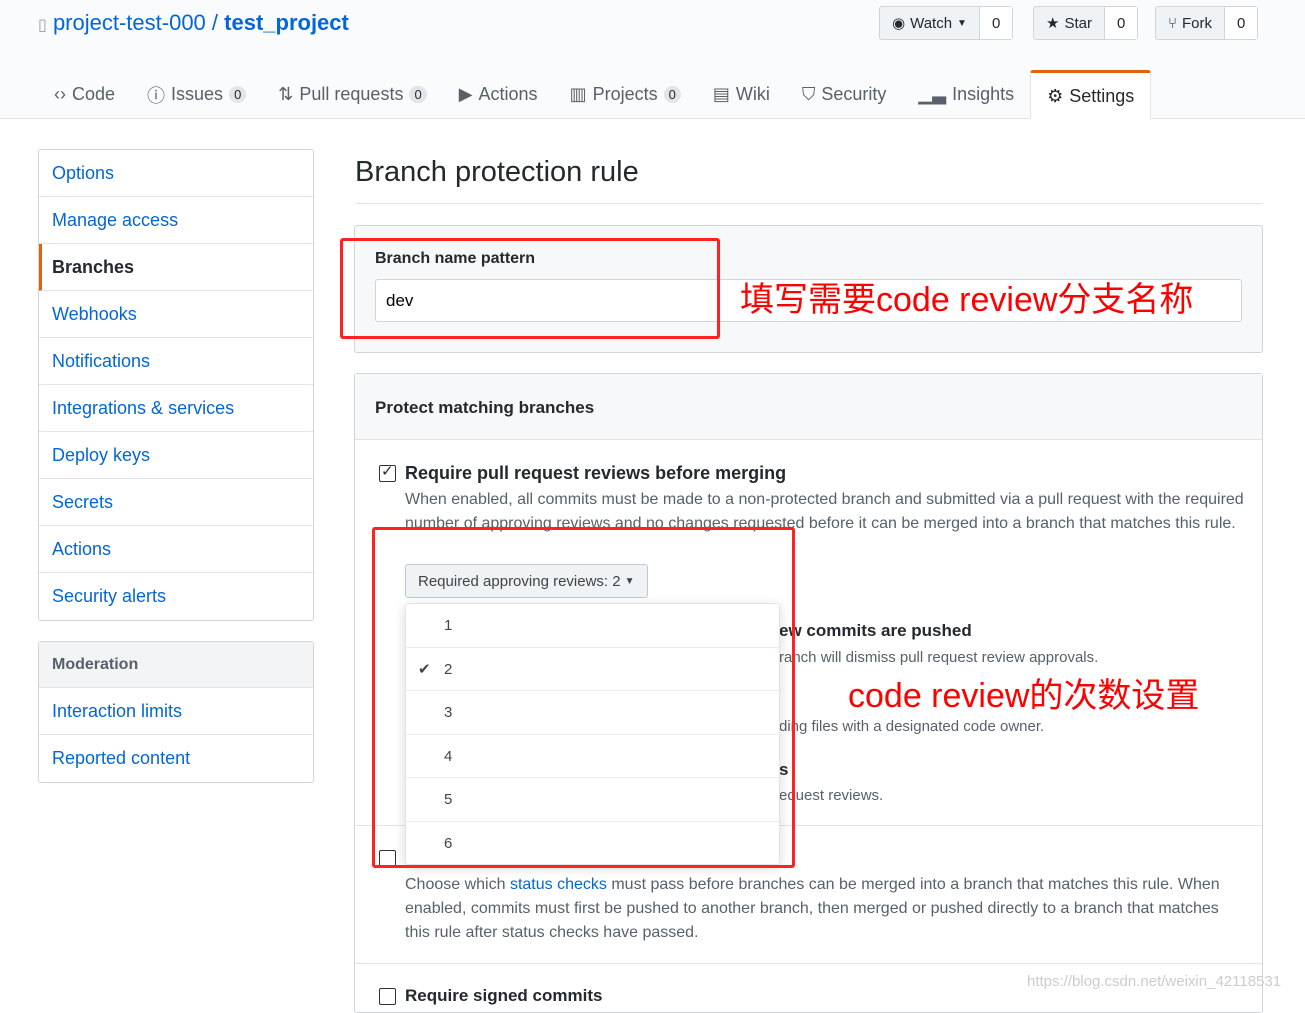 The width and height of the screenshot is (1305, 1013). What do you see at coordinates (286, 94) in the screenshot?
I see `pr-icon: ⇅` at bounding box center [286, 94].